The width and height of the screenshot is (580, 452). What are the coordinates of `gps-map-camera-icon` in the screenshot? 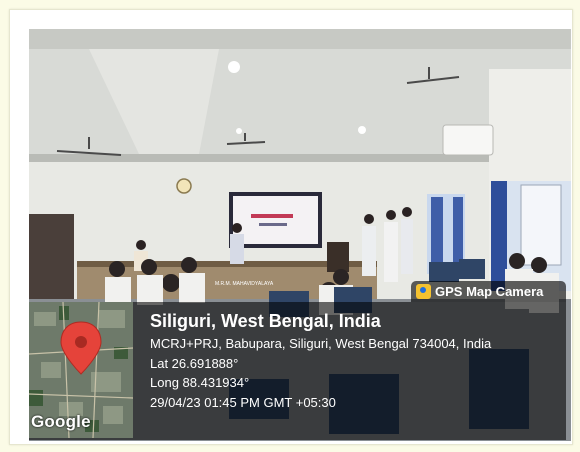 It's located at (423, 291).